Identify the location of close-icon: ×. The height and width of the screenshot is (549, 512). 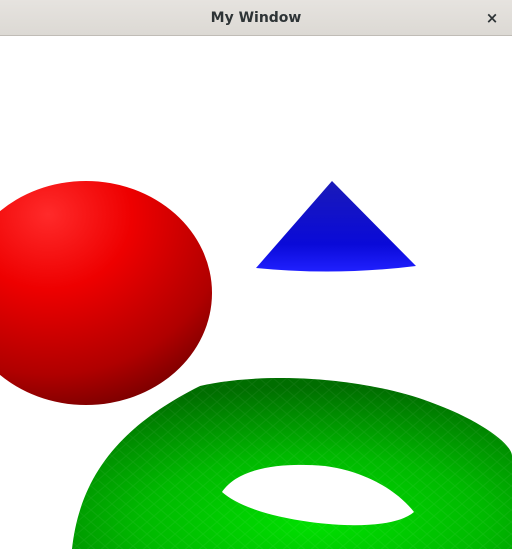
(492, 18).